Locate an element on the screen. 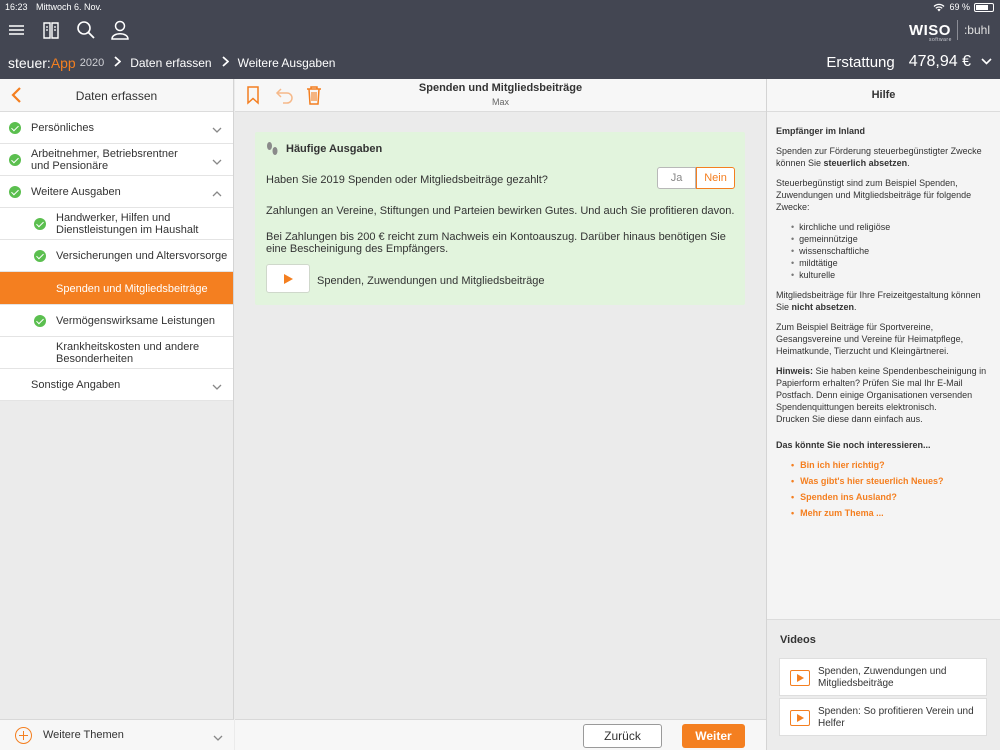 The width and height of the screenshot is (1000, 750). main-footer: Zurück Weiter is located at coordinates (500, 734).